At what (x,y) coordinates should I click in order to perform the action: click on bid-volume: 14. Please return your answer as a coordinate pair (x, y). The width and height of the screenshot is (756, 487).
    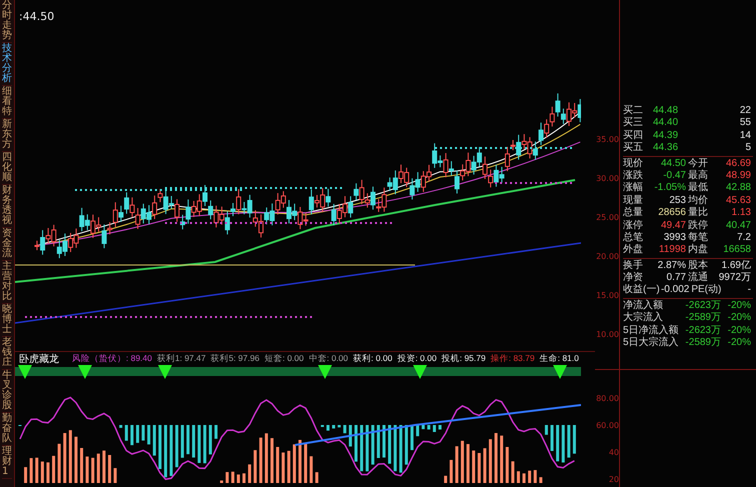
    Looking at the image, I should click on (745, 136).